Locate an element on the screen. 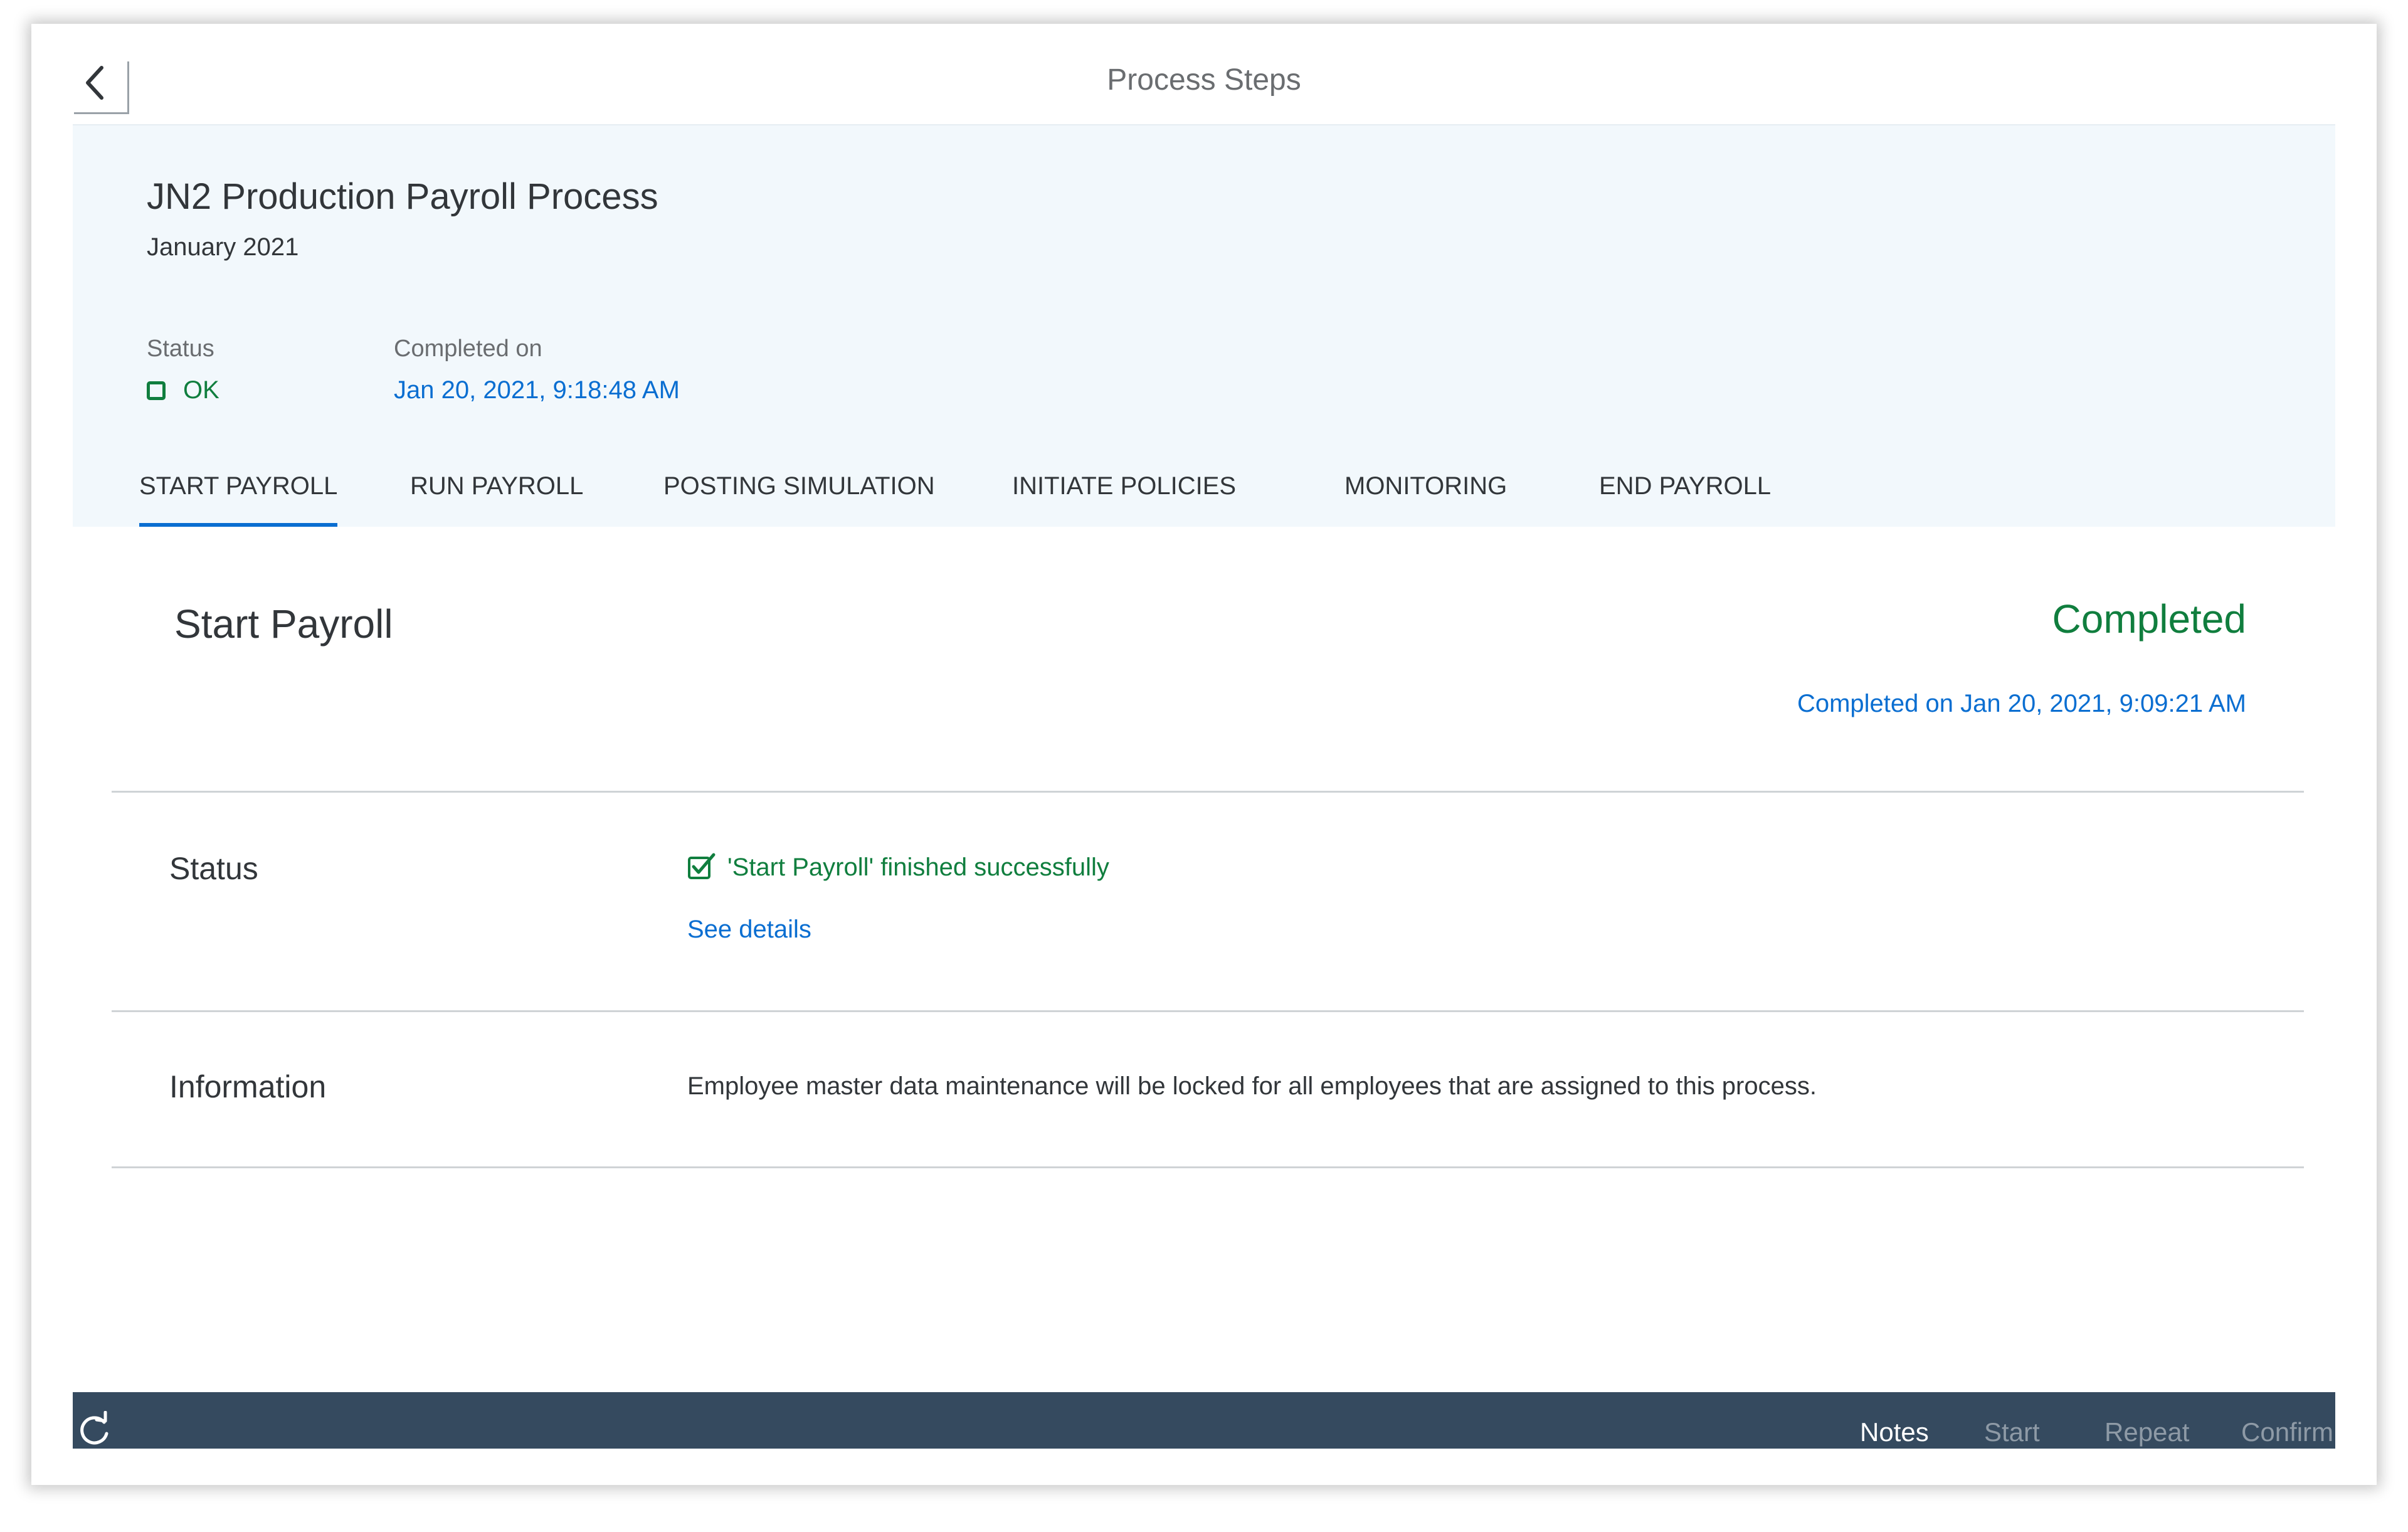 Image resolution: width=2408 pixels, height=1532 pixels. page-title: Process Steps is located at coordinates (1204, 80).